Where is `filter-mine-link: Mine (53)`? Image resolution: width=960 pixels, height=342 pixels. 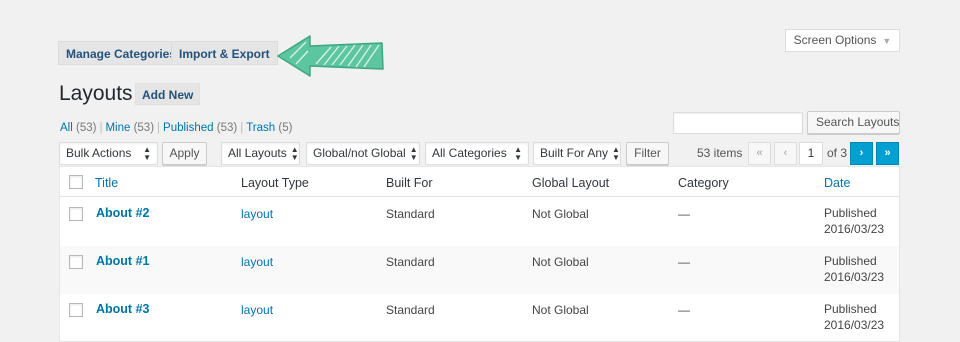
filter-mine-link: Mine (53) is located at coordinates (129, 128).